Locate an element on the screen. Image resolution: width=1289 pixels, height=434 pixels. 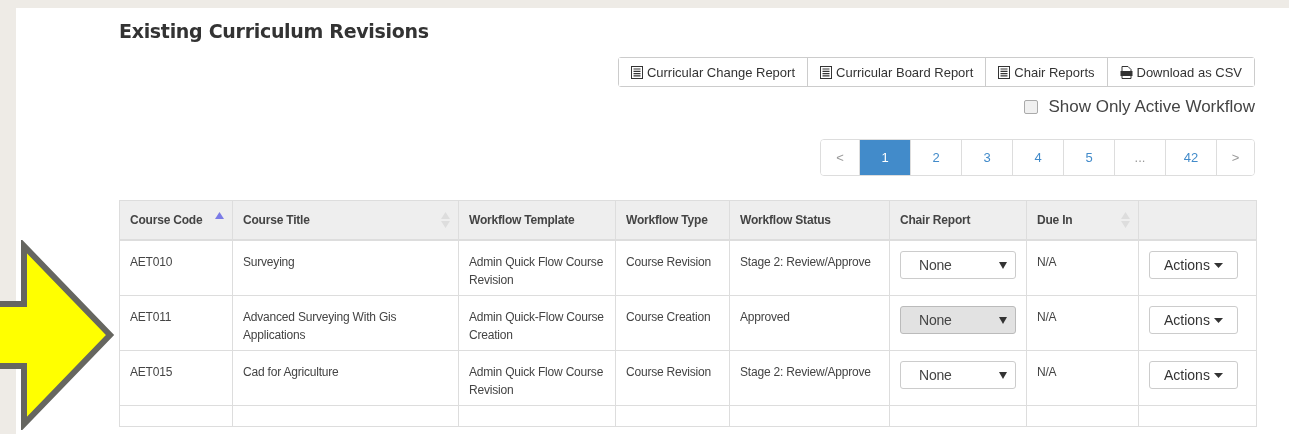
csv-file-icon is located at coordinates (1126, 72).